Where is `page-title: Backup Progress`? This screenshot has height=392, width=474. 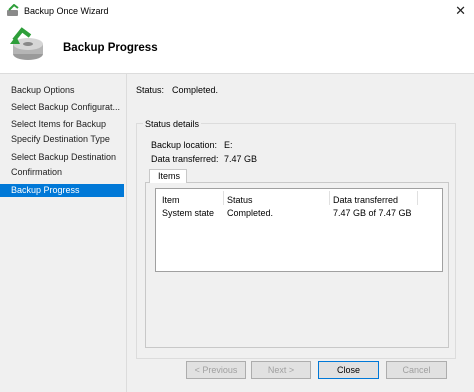
page-title: Backup Progress is located at coordinates (110, 48).